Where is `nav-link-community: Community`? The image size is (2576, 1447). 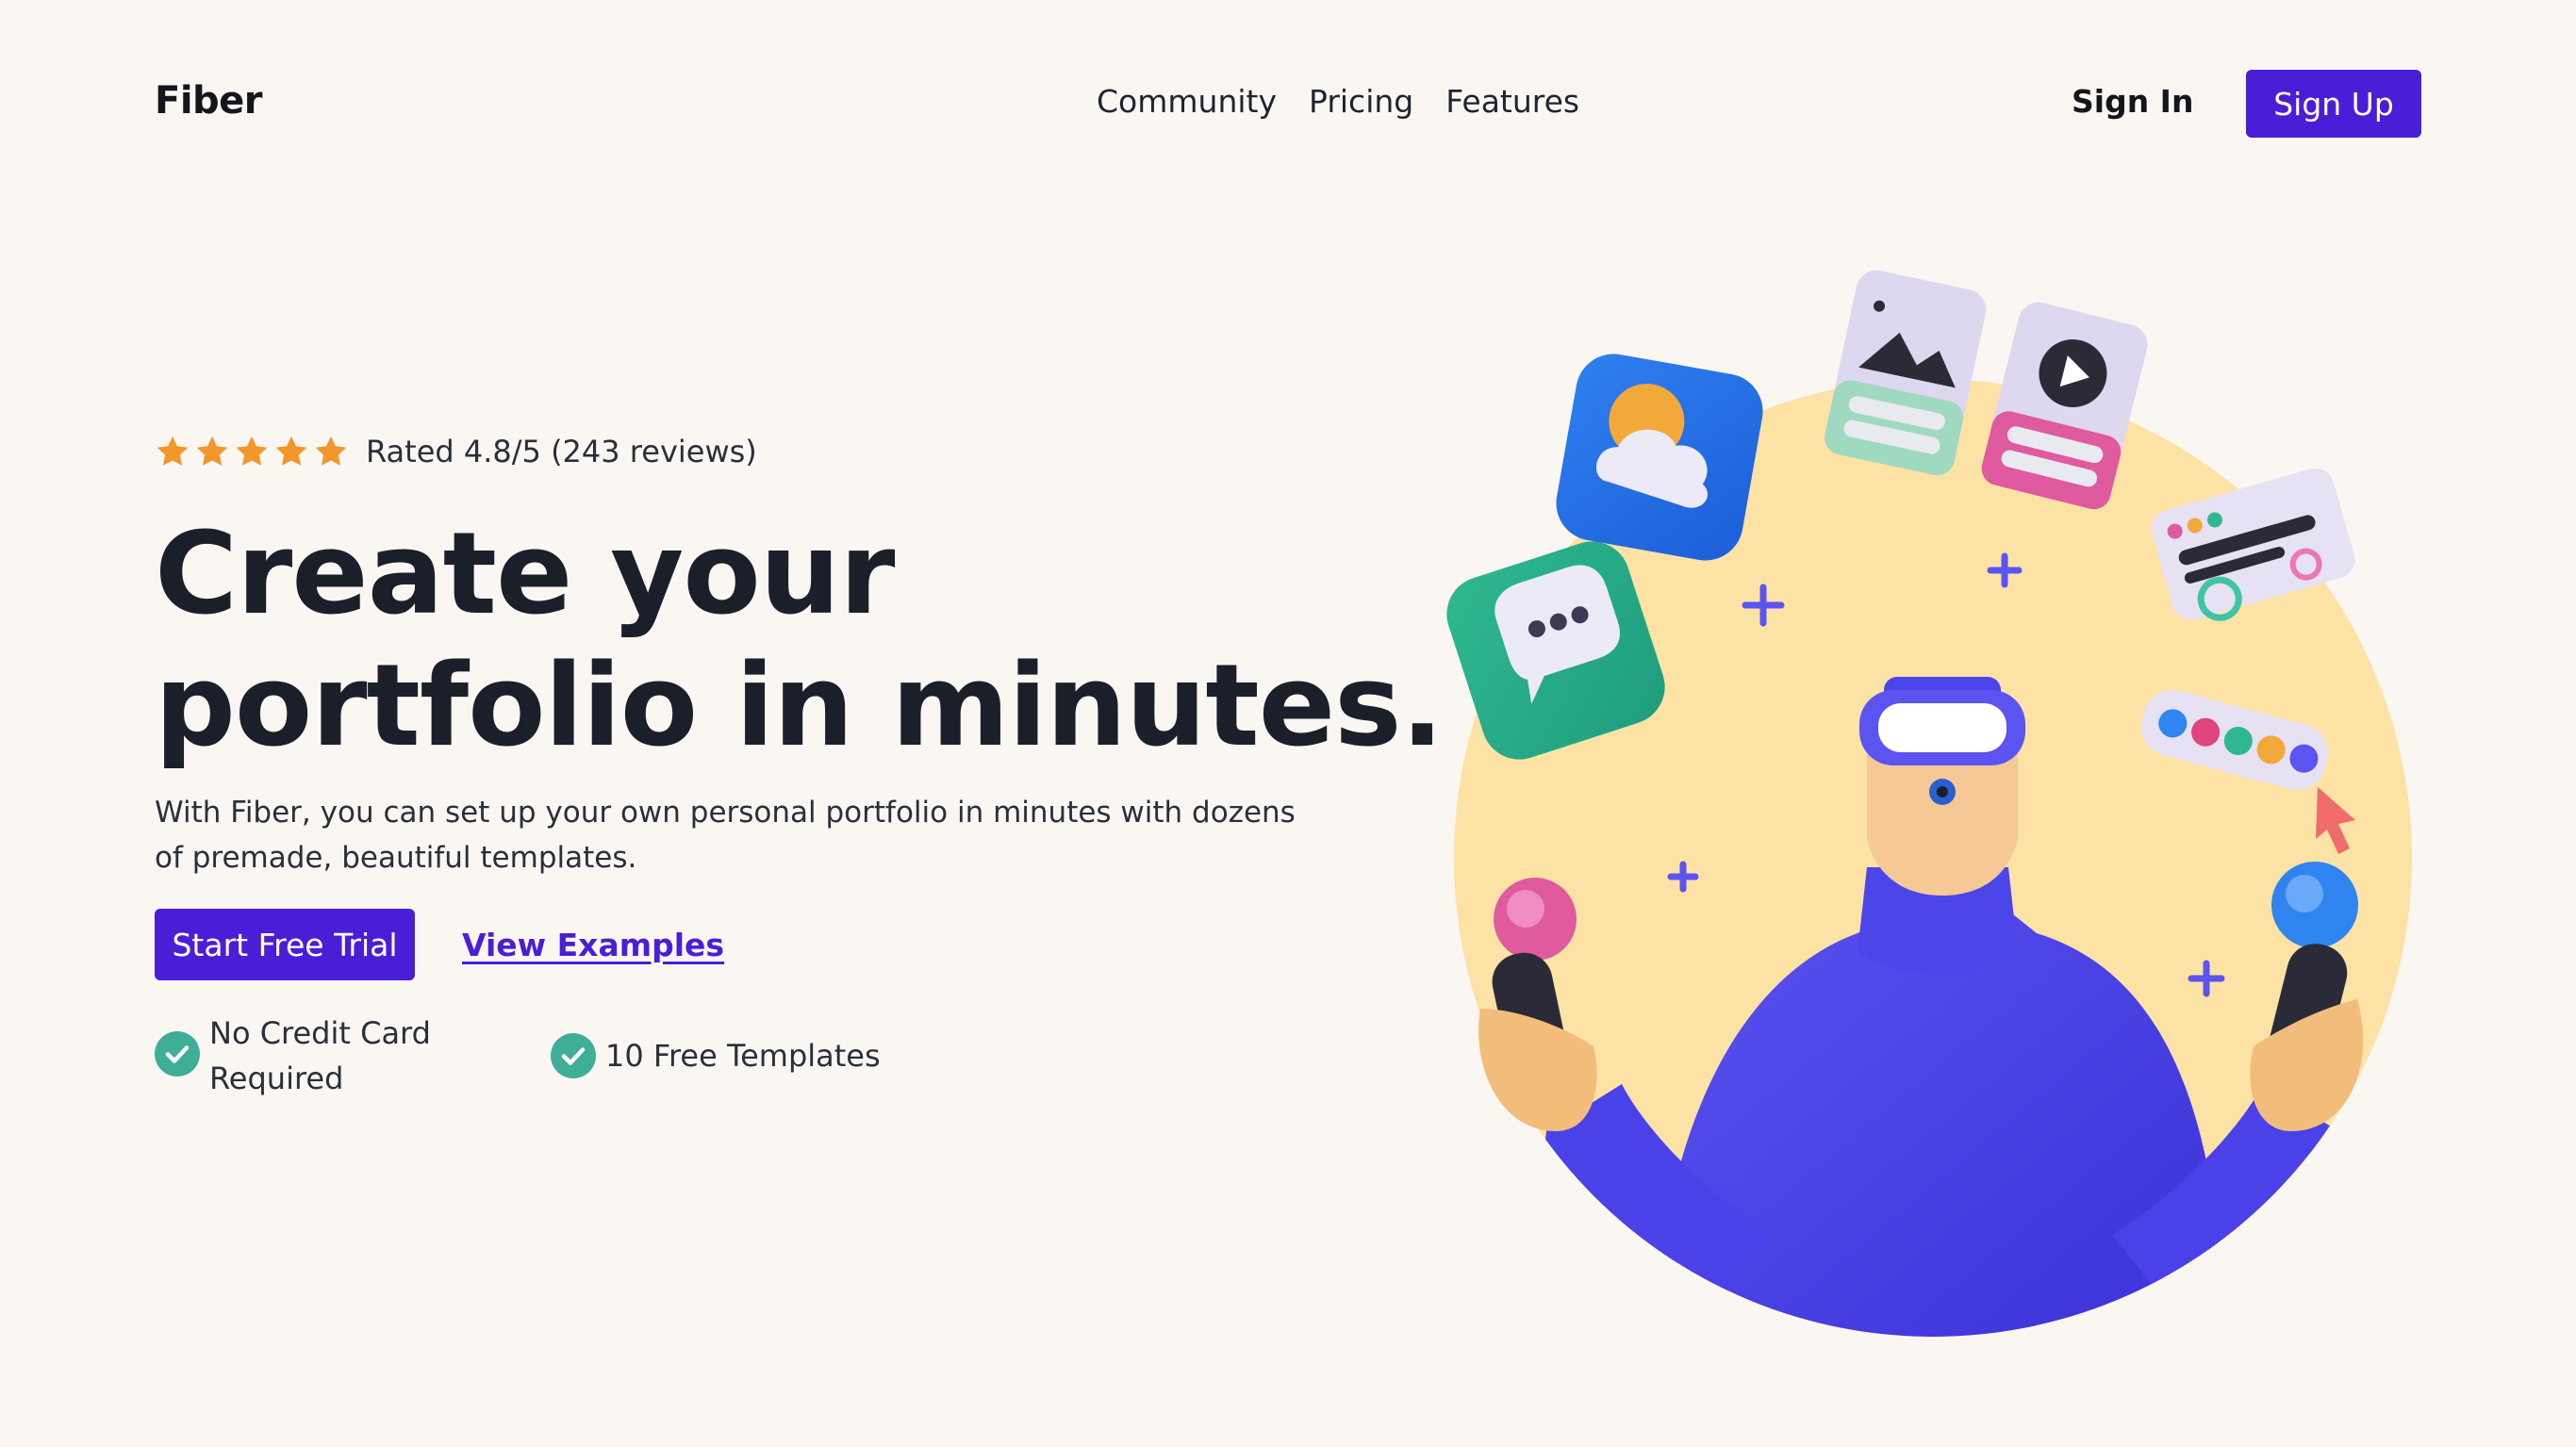
nav-link-community: Community is located at coordinates (1187, 101).